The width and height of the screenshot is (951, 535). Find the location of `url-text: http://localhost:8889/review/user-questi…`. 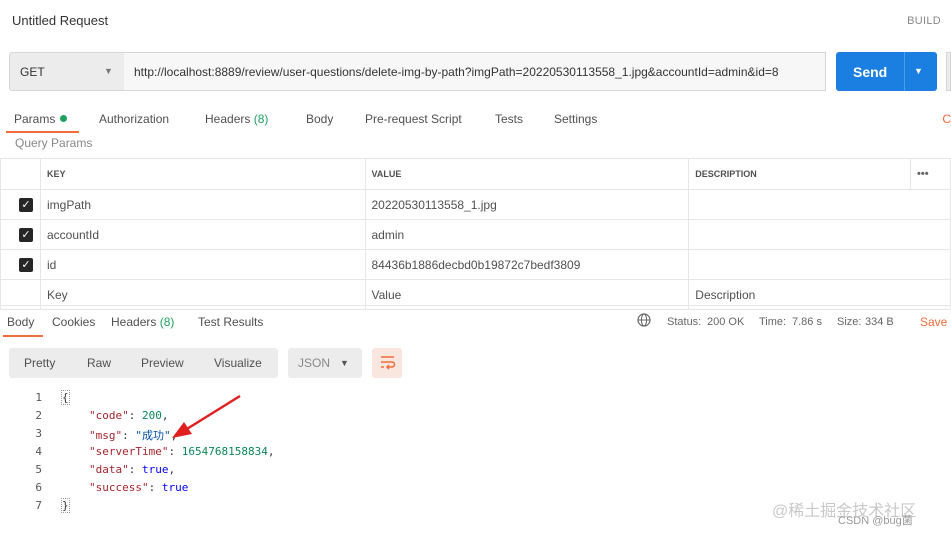

url-text: http://localhost:8889/review/user-questi… is located at coordinates (456, 72).